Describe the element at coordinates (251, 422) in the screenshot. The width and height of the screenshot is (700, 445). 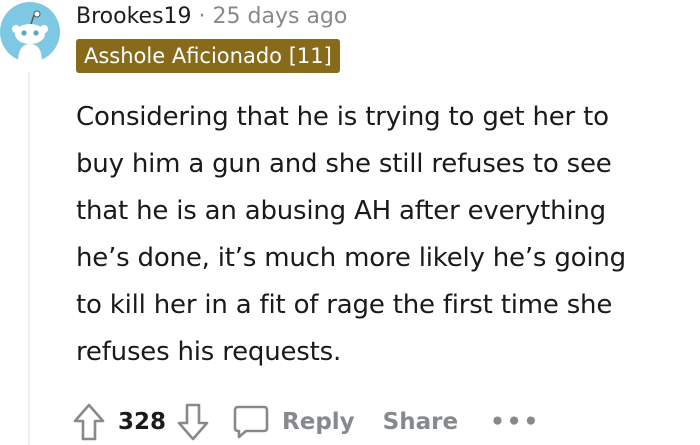
I see `comment-bubble-icon` at that location.